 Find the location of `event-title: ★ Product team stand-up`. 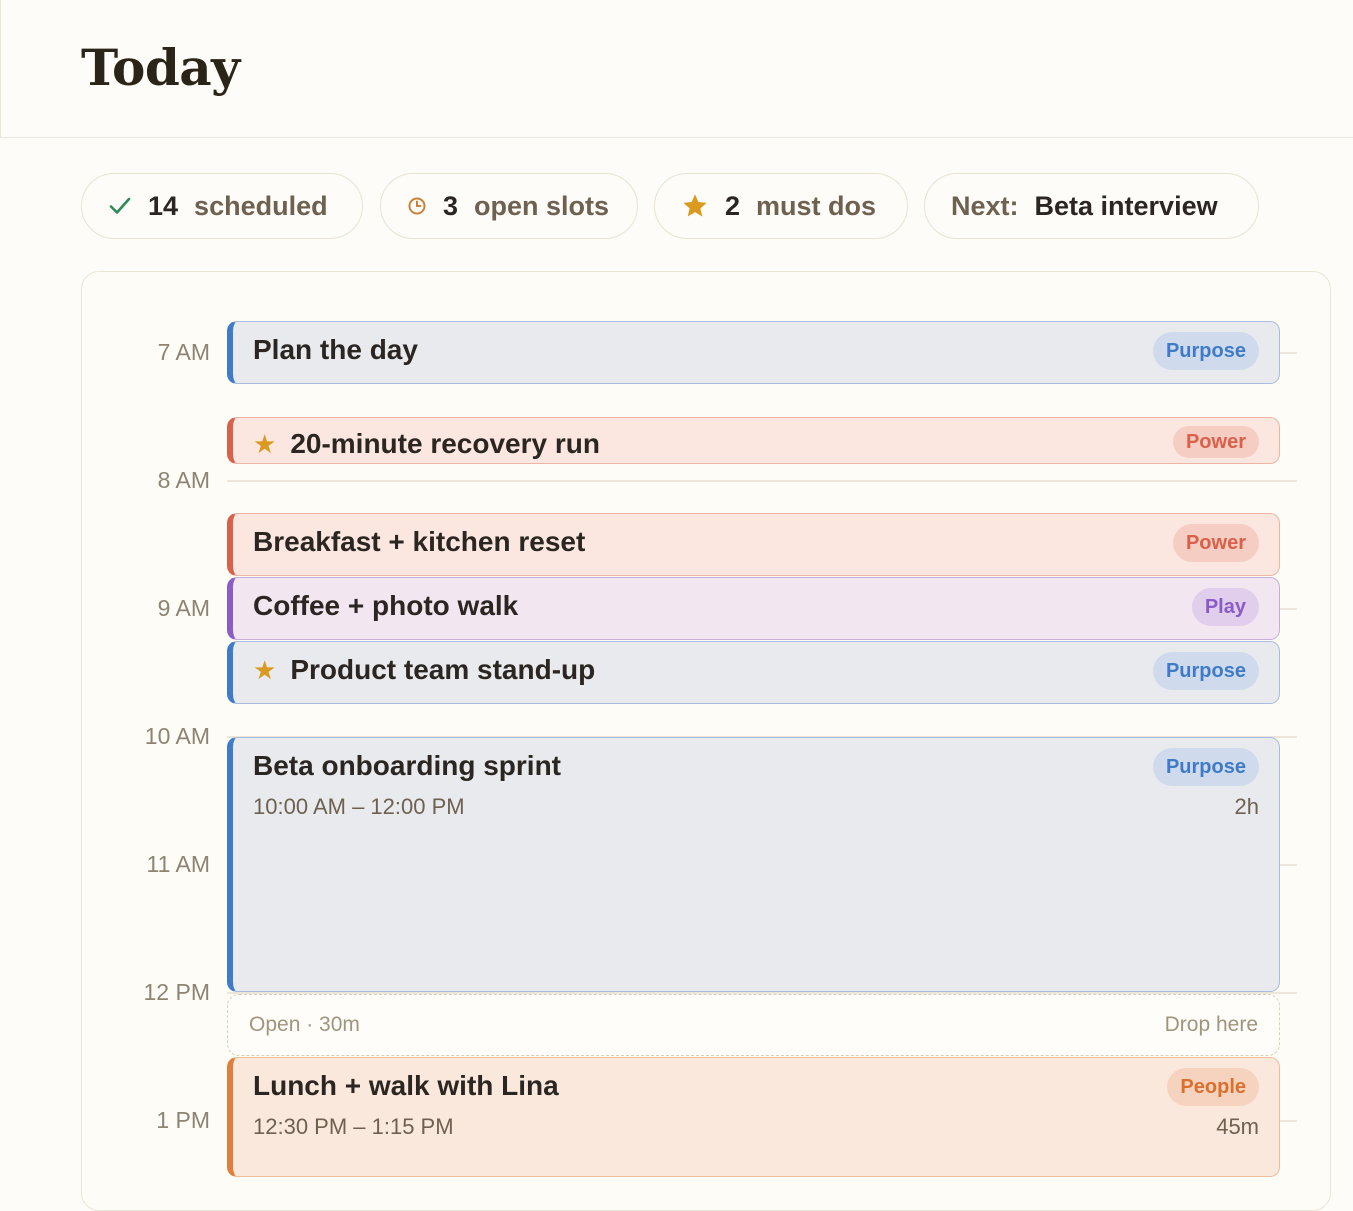

event-title: ★ Product team stand-up is located at coordinates (424, 670).